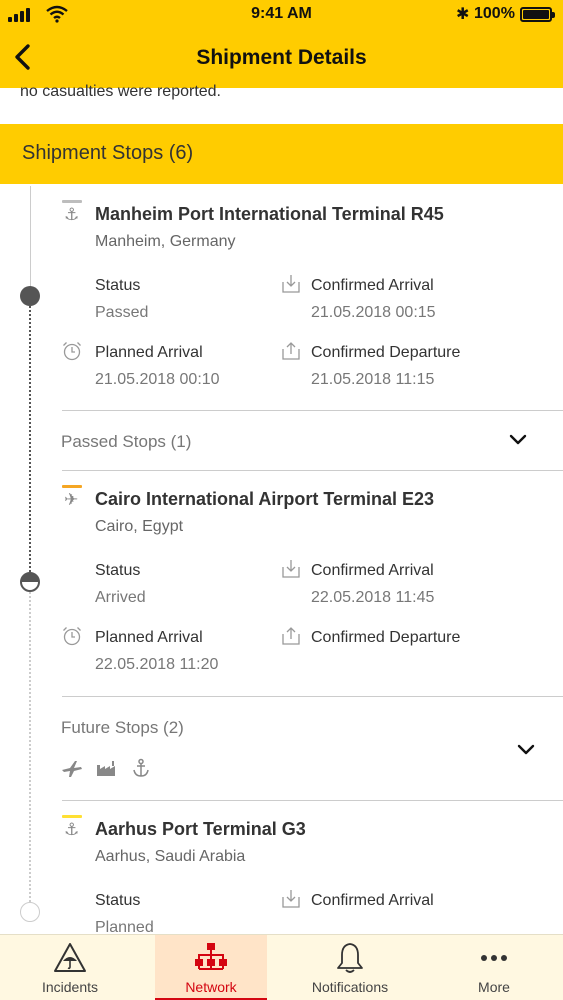  What do you see at coordinates (373, 379) in the screenshot?
I see `confirmed-departure-value: 21.05.2018 11:15` at bounding box center [373, 379].